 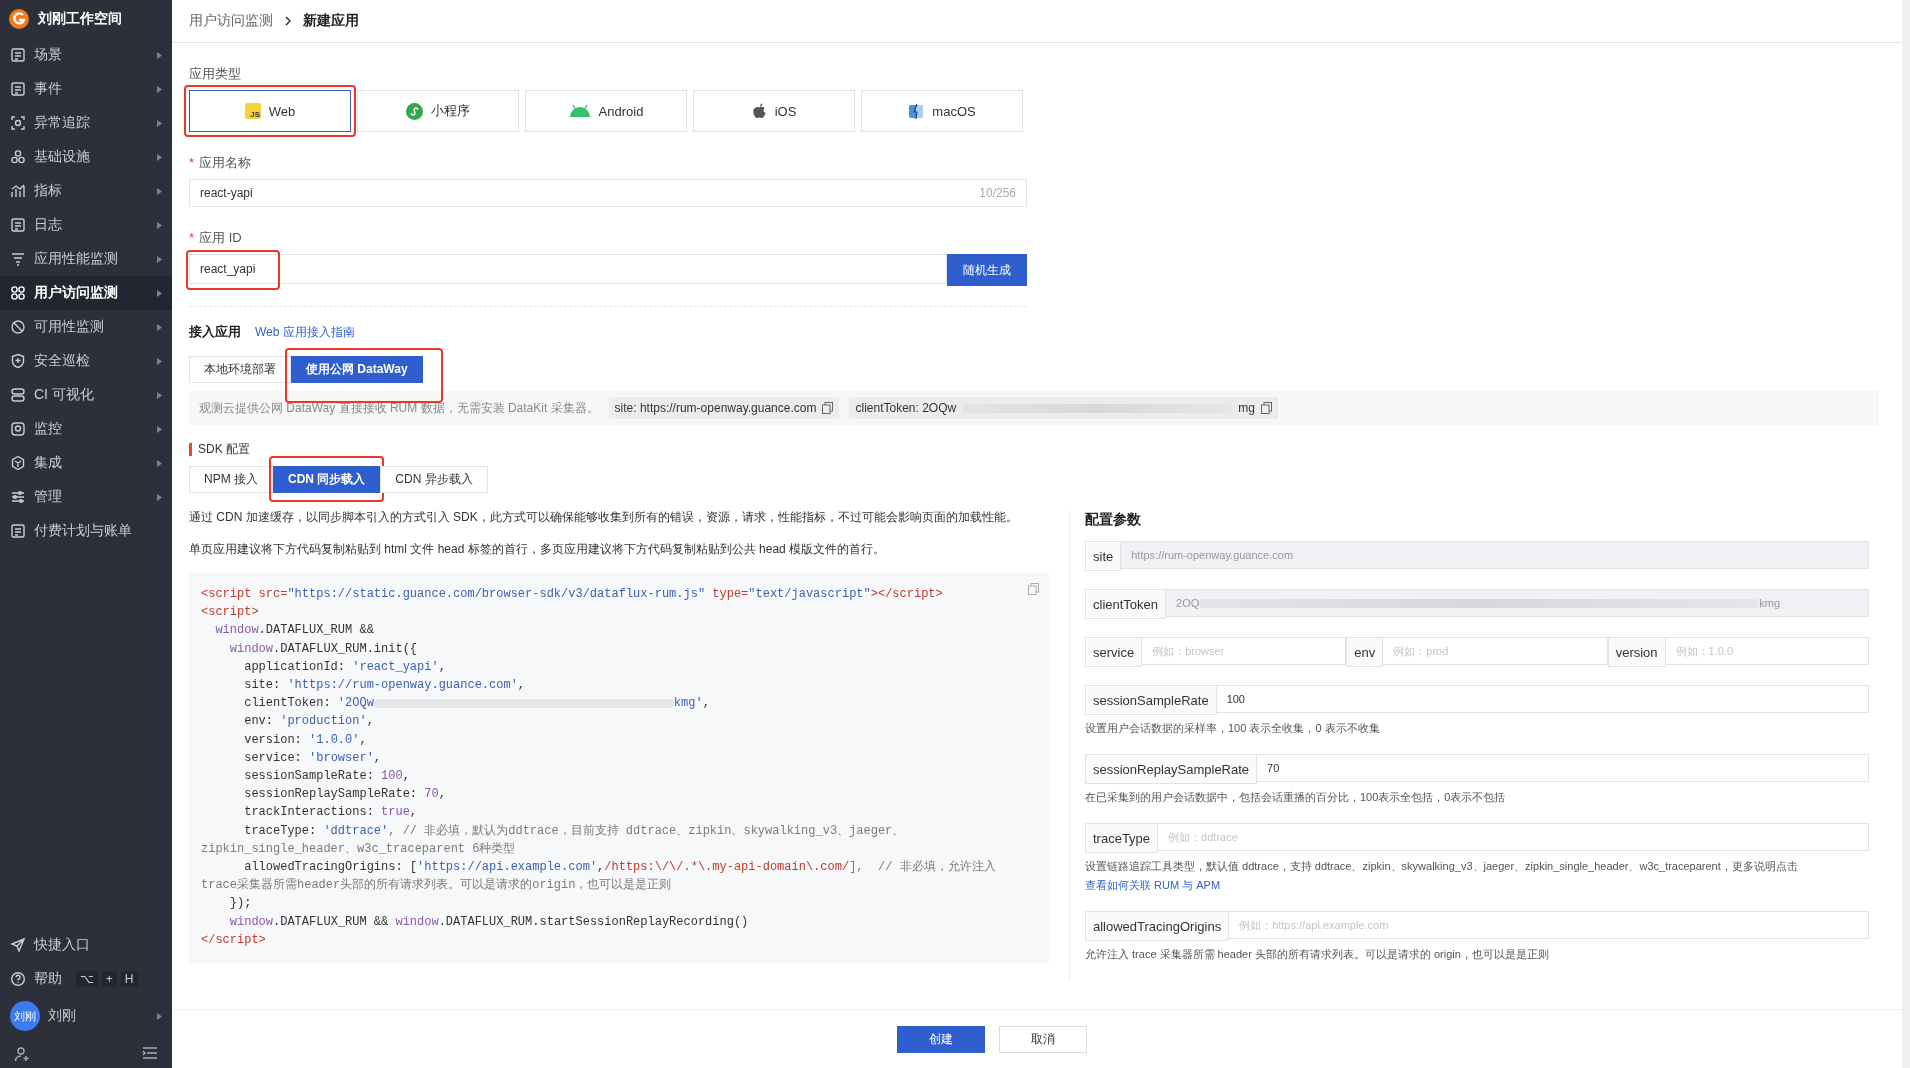 I want to click on app-name-field: react-yapi 10/256, so click(x=608, y=193).